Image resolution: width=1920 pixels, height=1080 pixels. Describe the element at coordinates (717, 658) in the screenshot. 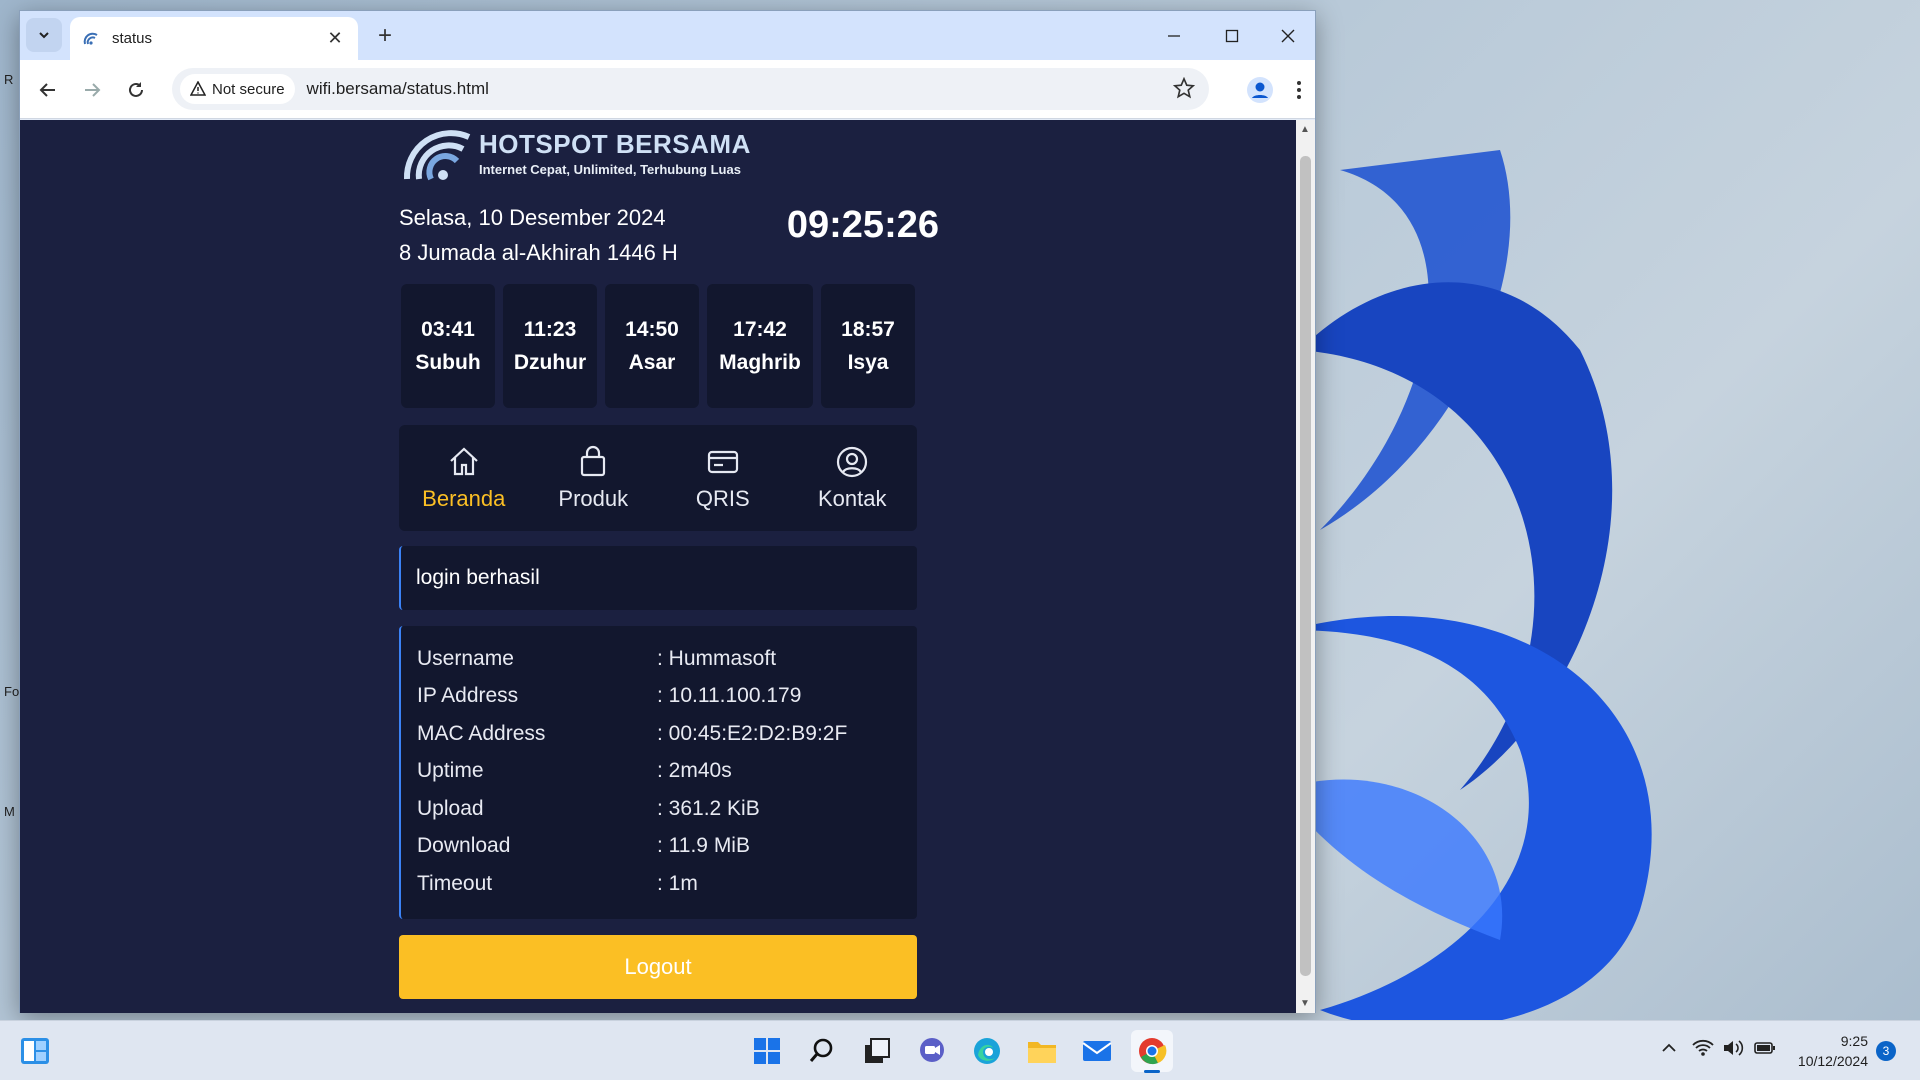

I see `info-value: : Hummasoft` at that location.